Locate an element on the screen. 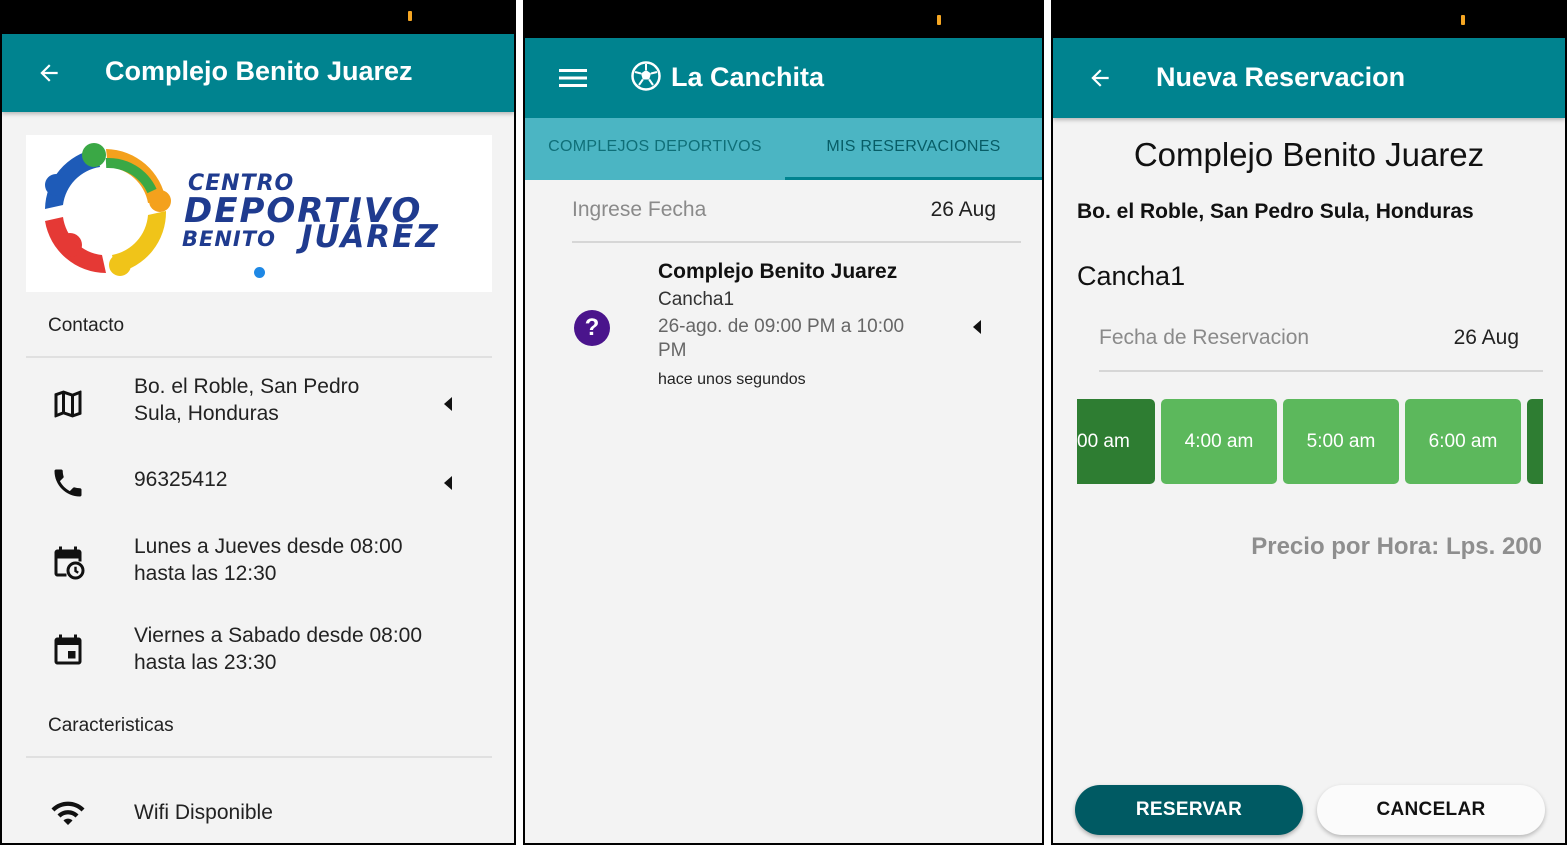  calendar-icon is located at coordinates (68, 651).